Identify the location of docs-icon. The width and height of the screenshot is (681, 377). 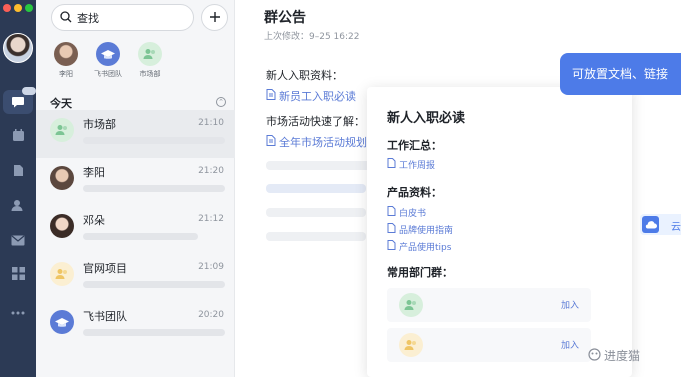
(18, 171).